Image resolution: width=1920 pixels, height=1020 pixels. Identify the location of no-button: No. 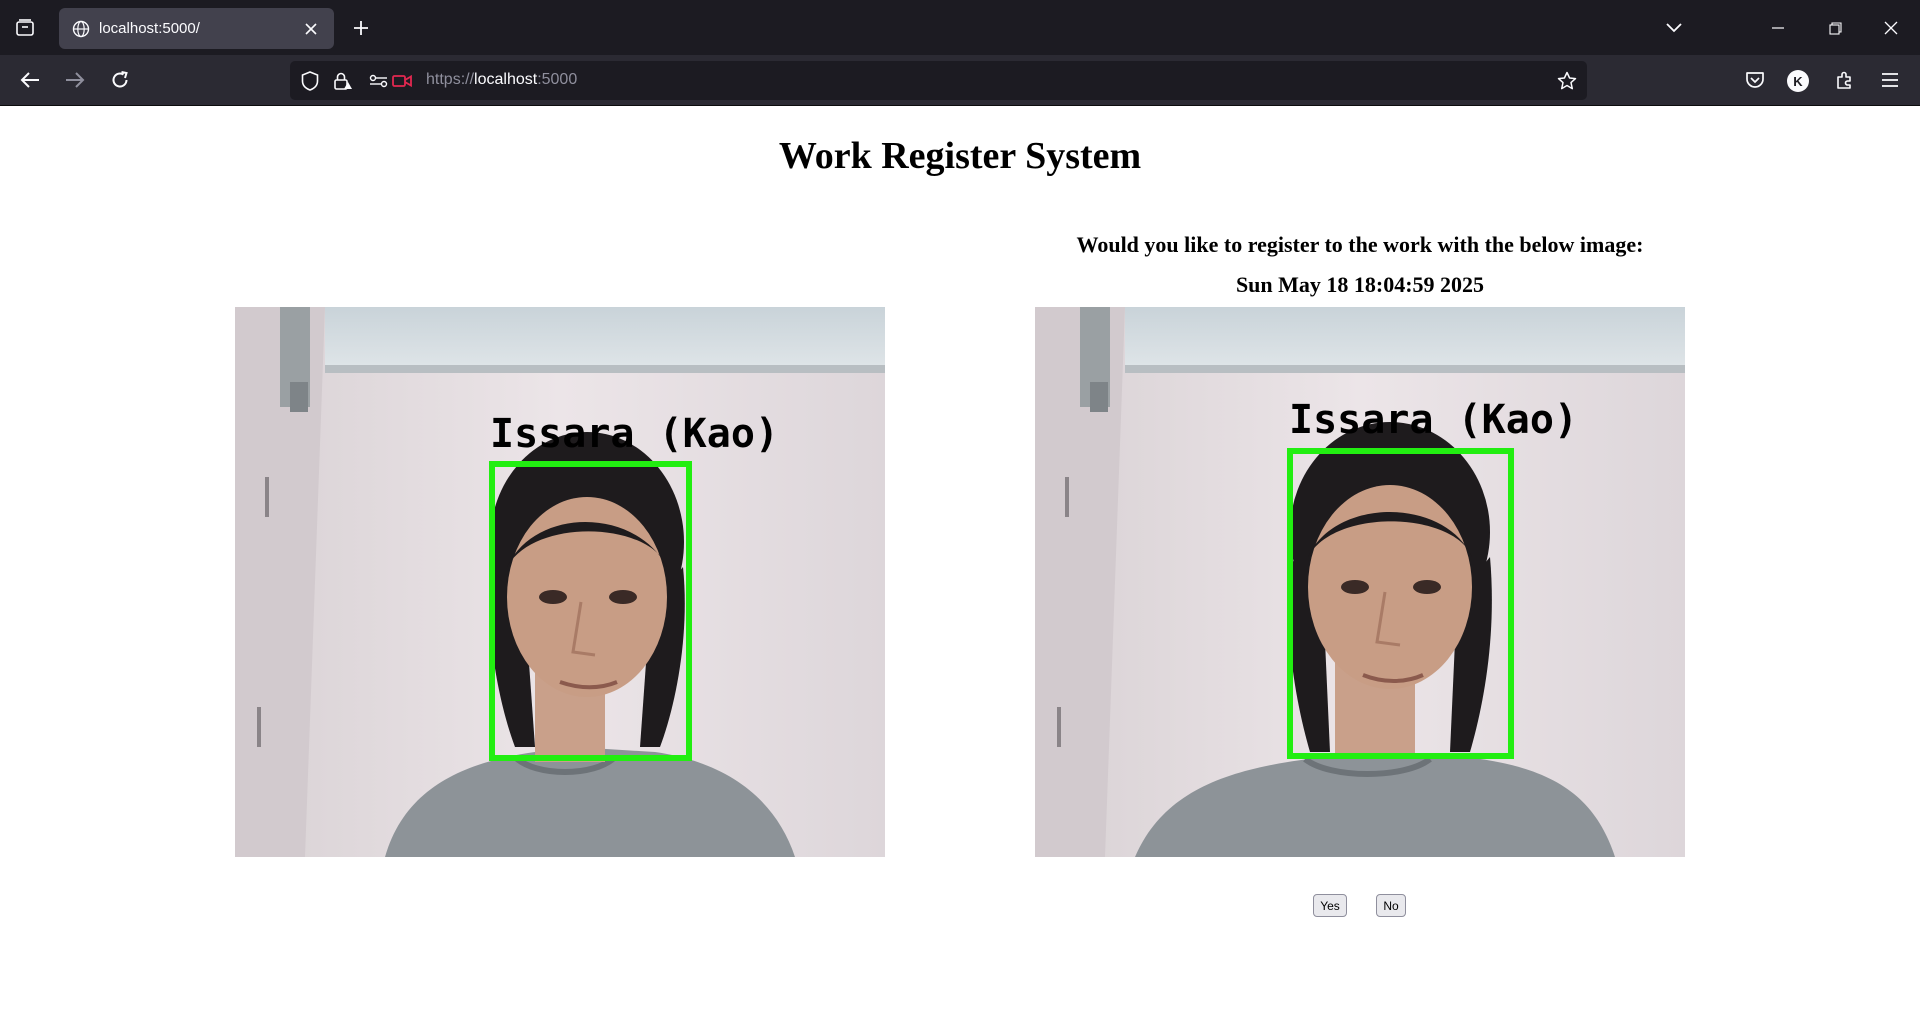
(1391, 905).